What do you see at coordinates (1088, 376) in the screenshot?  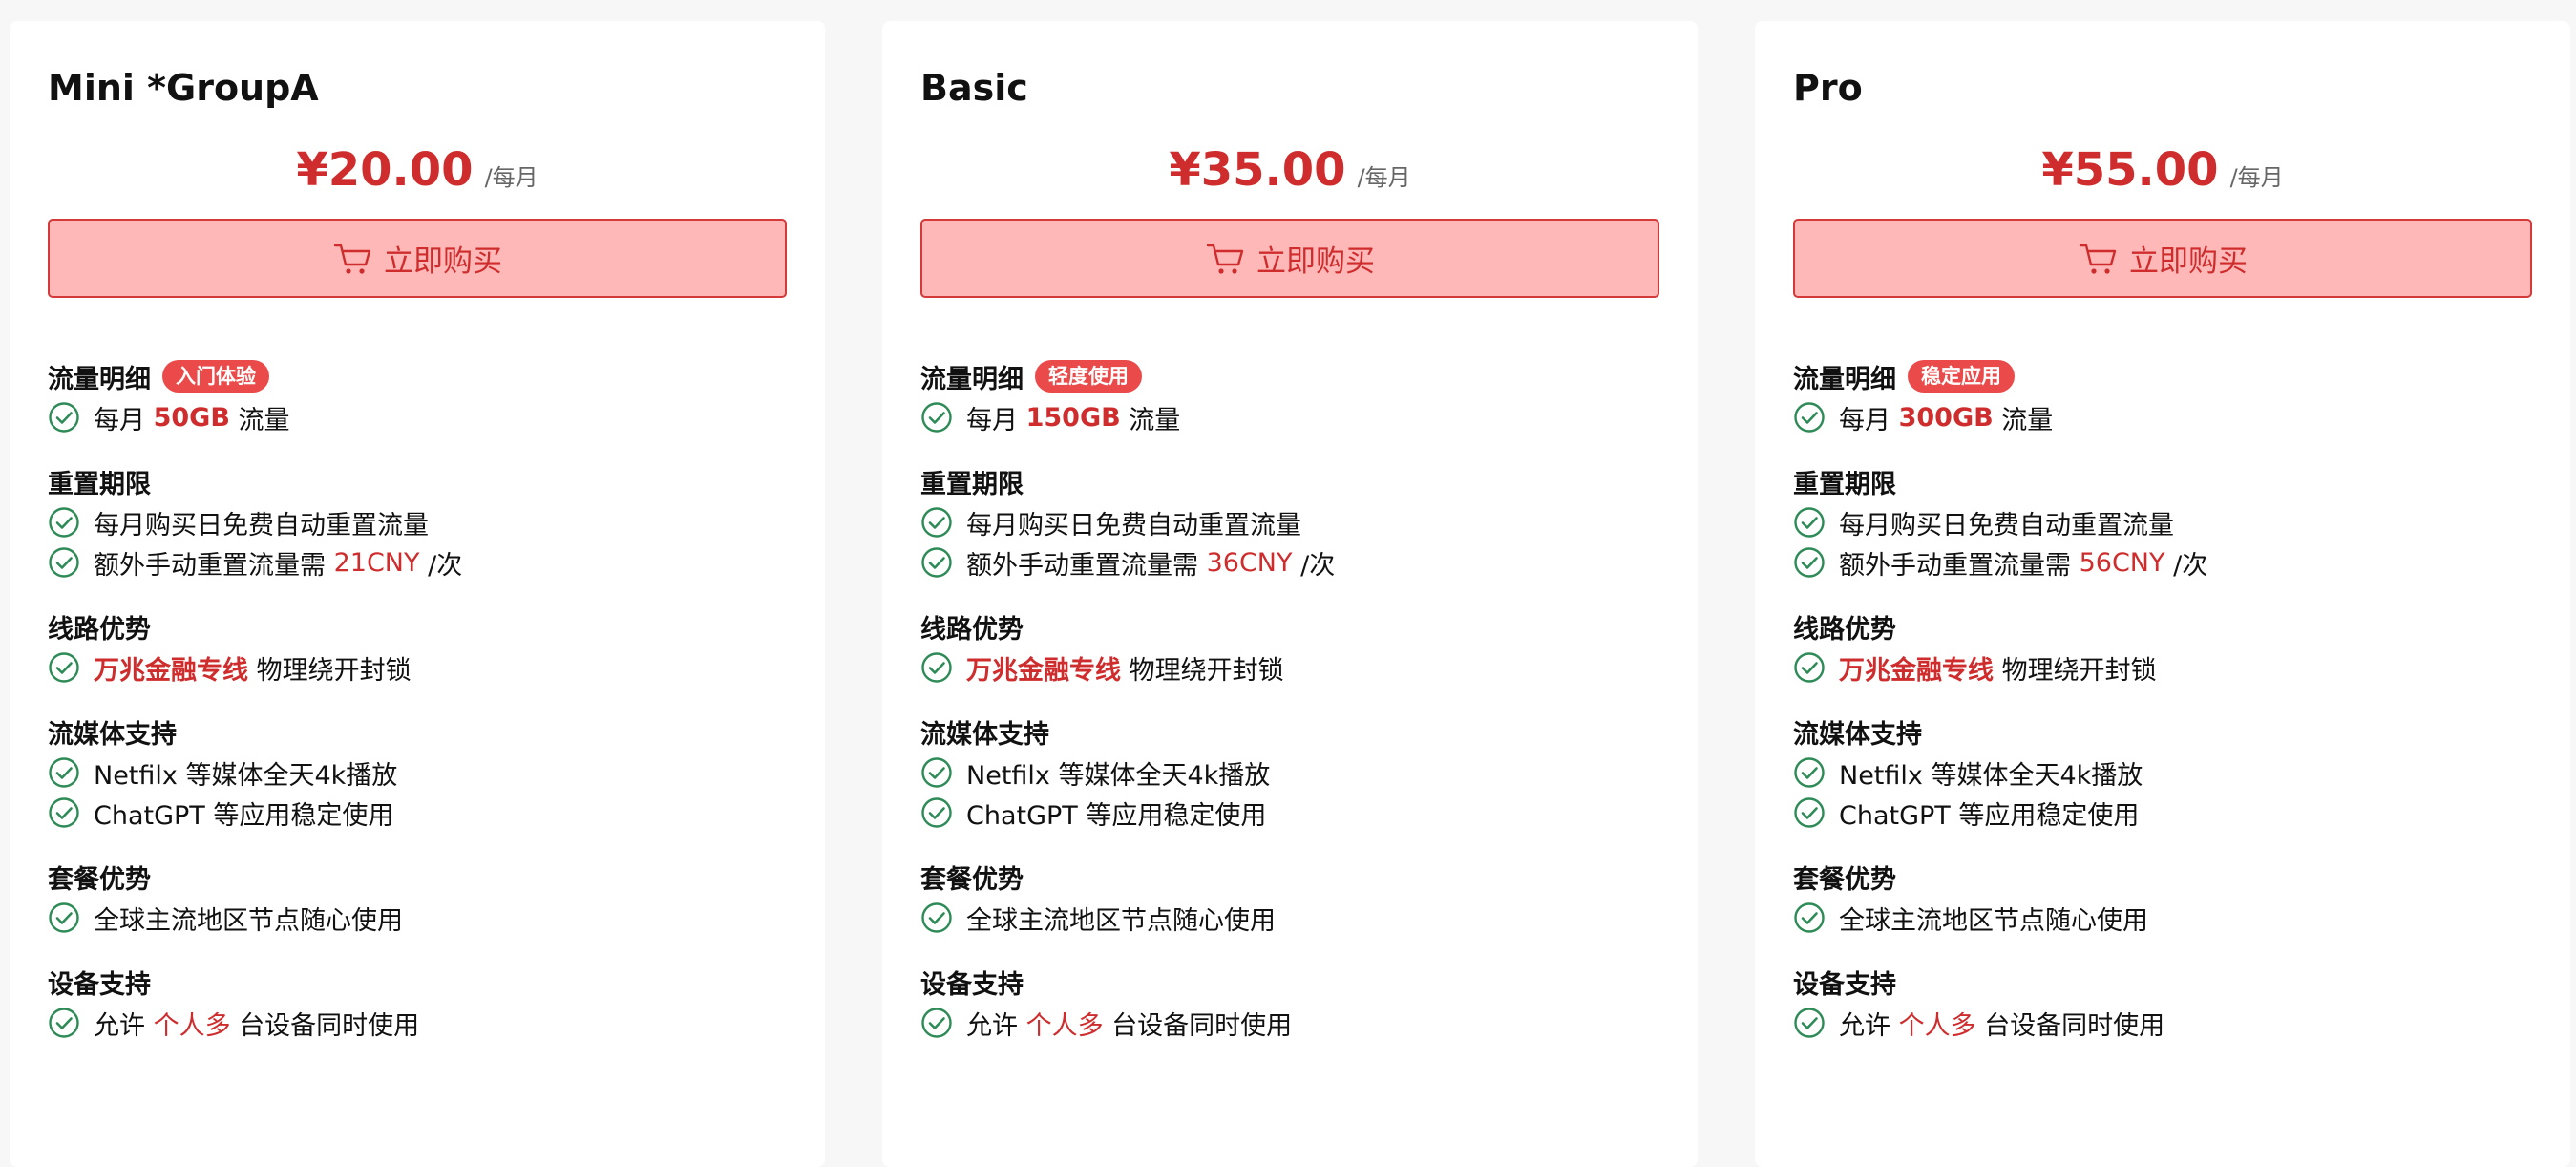 I see `plan-tag-badge: 轻度使用` at bounding box center [1088, 376].